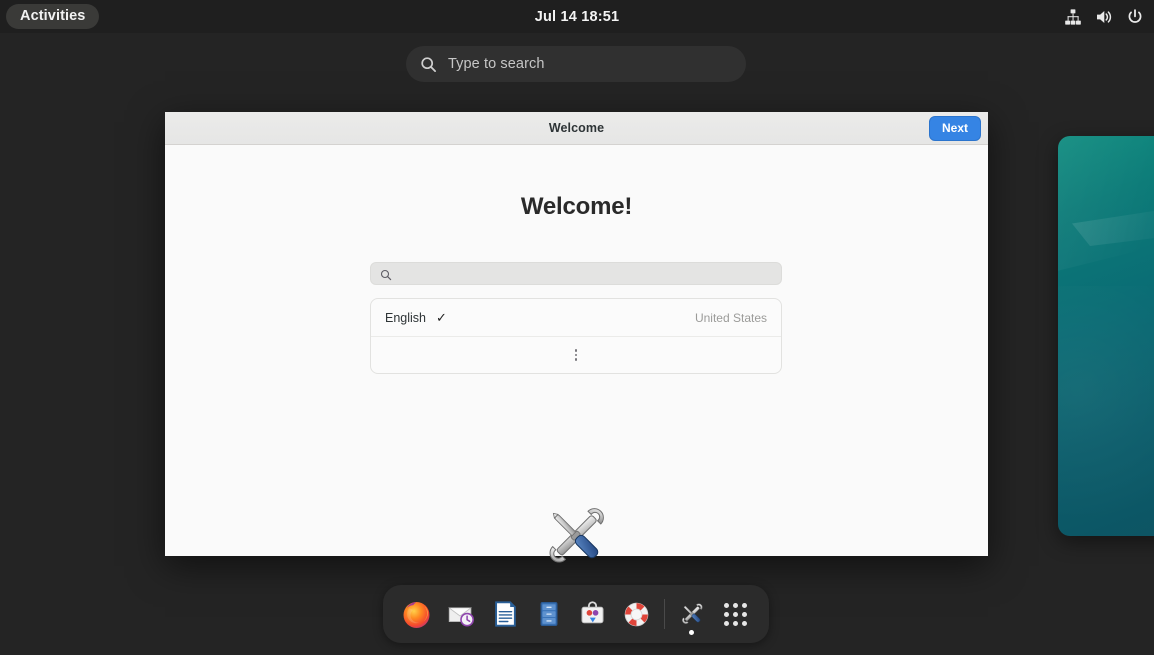  I want to click on window-title: Welcome, so click(576, 128).